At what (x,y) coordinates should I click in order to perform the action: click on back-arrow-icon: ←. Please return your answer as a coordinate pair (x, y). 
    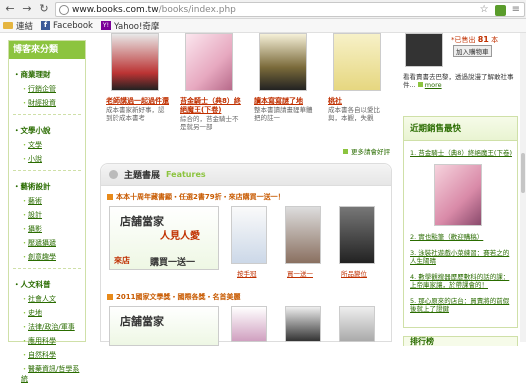
    Looking at the image, I should click on (10, 9).